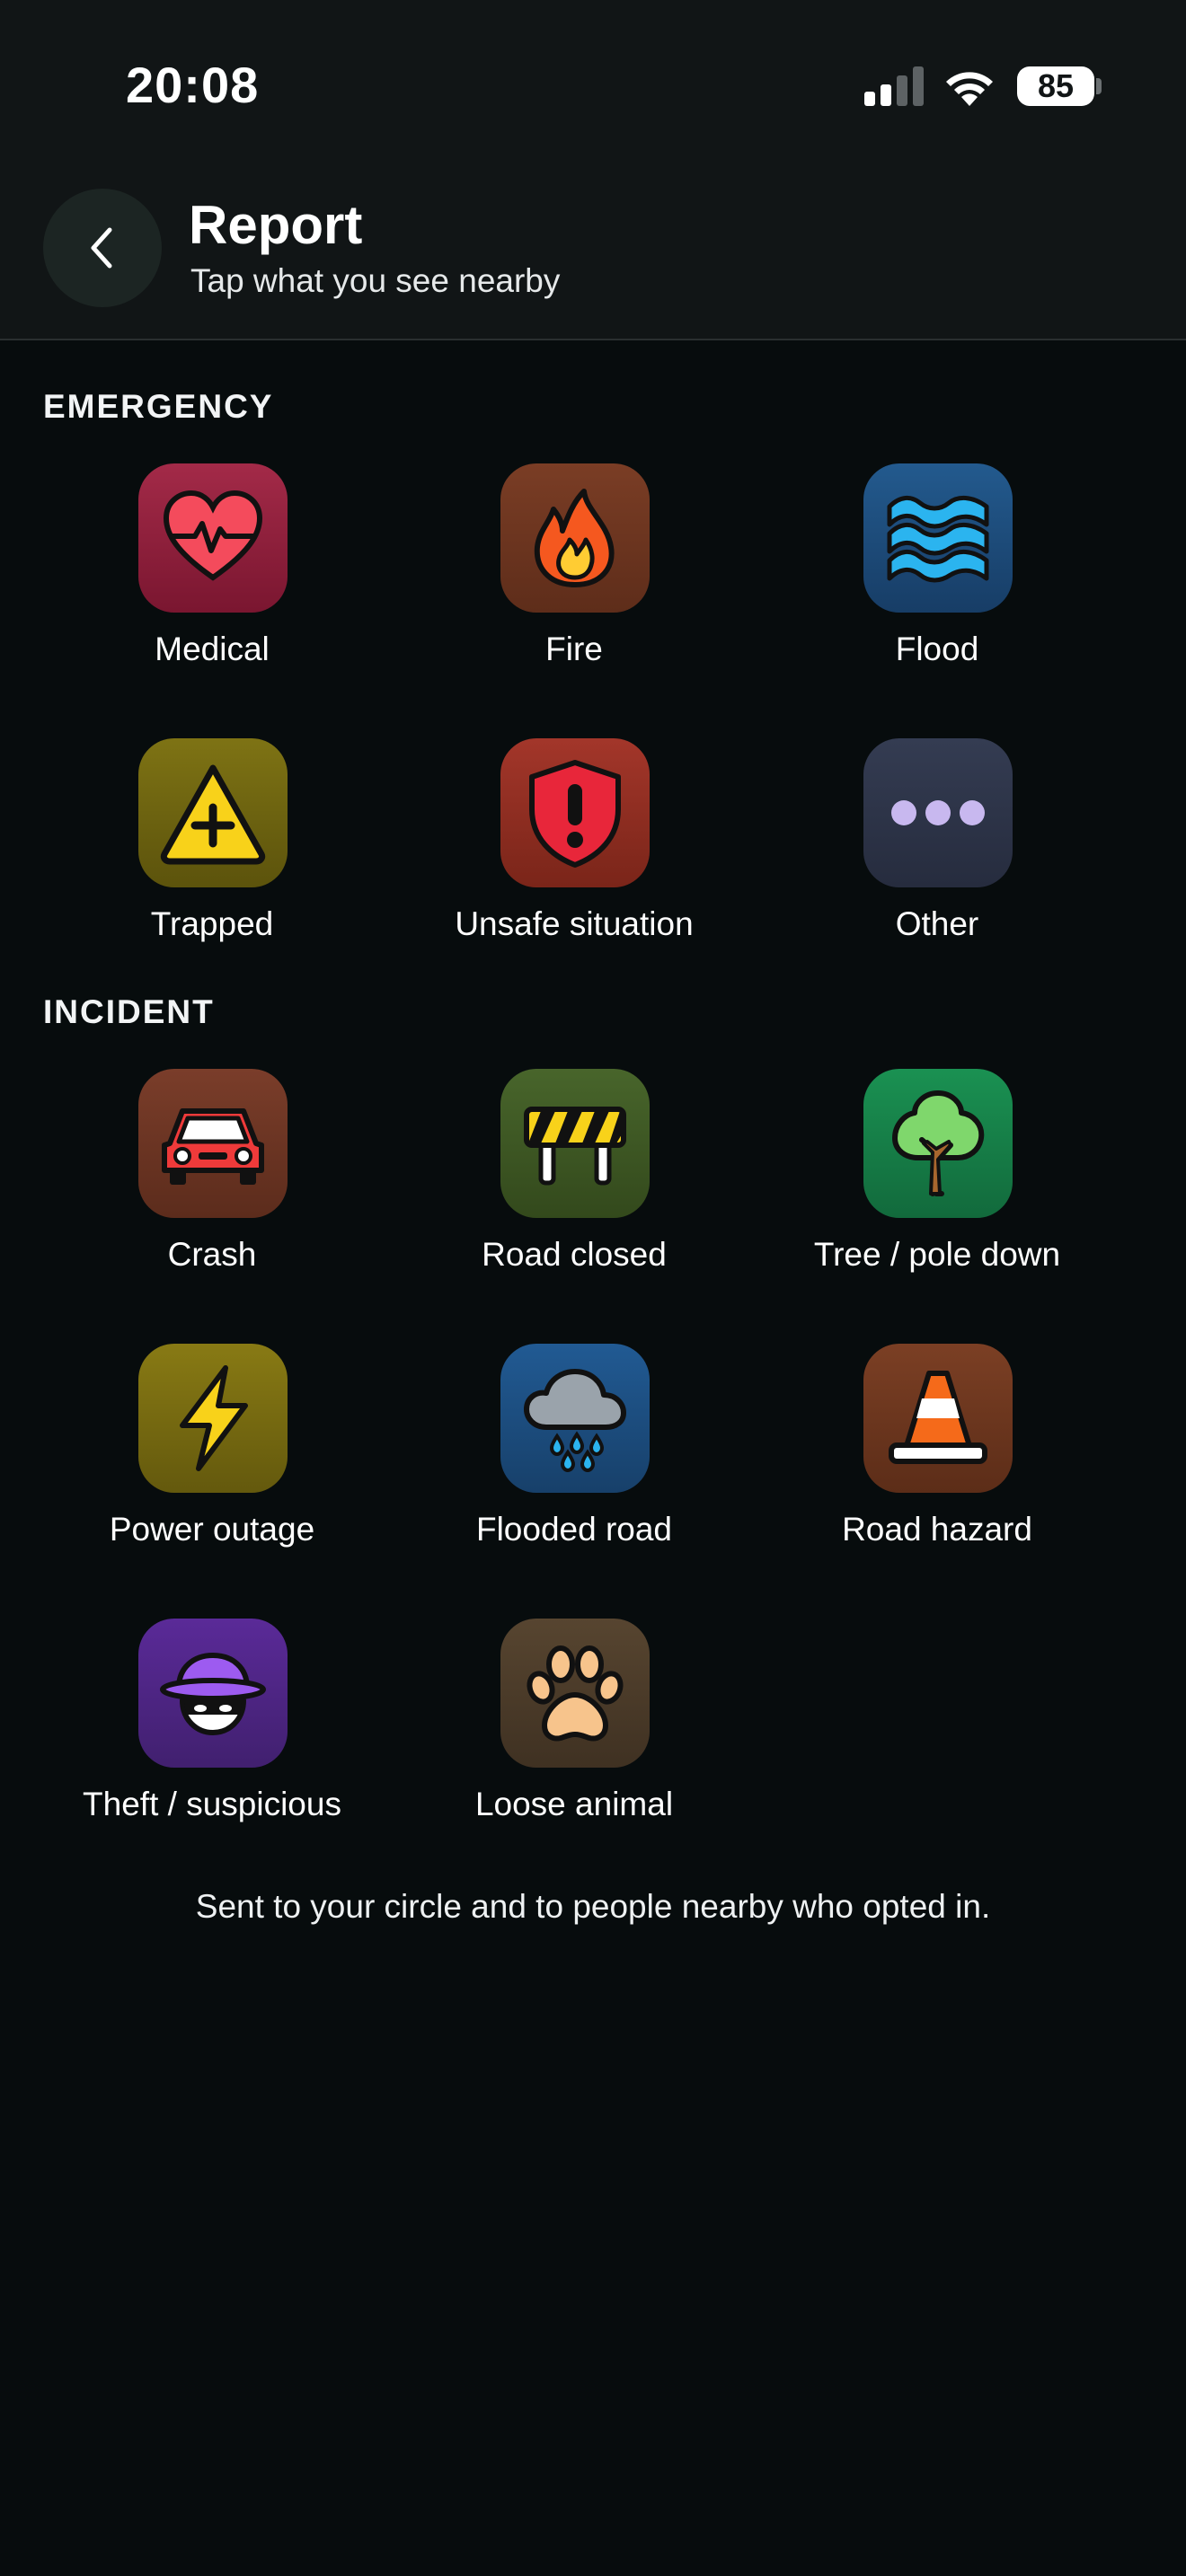  I want to click on battery-tip, so click(1099, 86).